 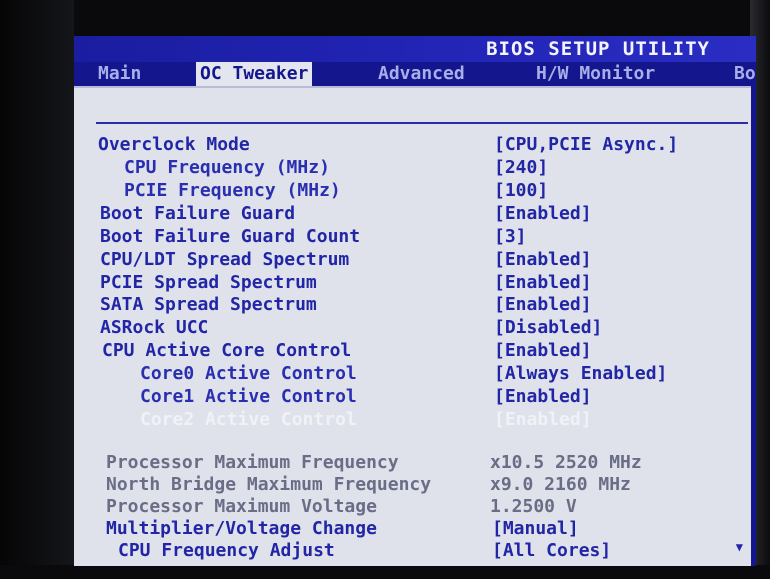 I want to click on setting-value: [240], so click(x=521, y=167).